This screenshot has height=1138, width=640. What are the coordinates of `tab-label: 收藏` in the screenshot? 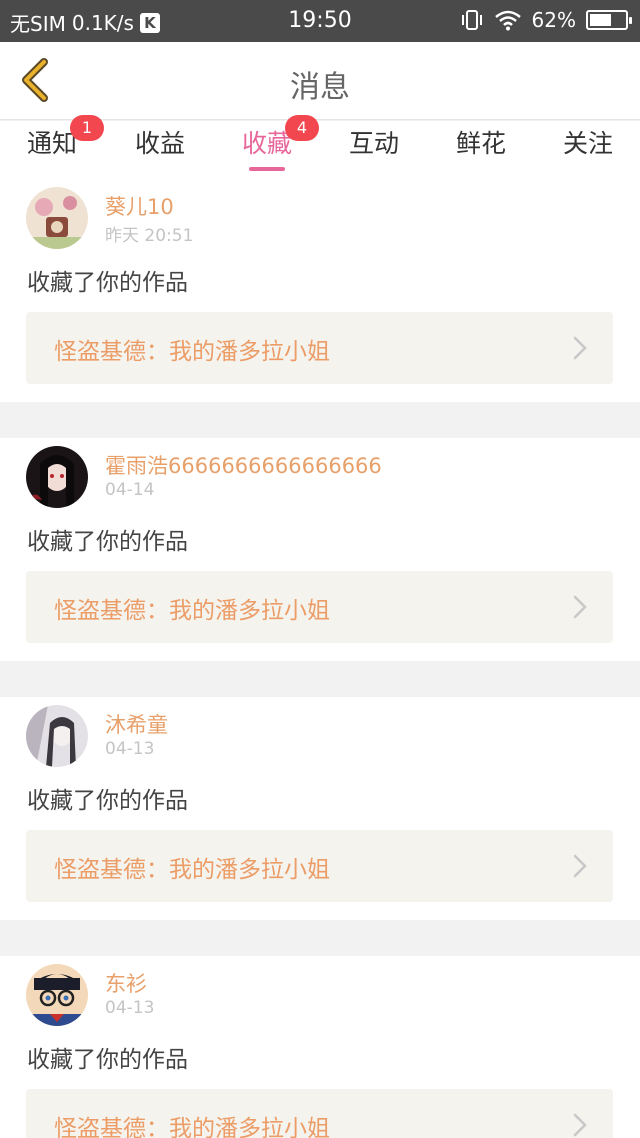 It's located at (266, 143).